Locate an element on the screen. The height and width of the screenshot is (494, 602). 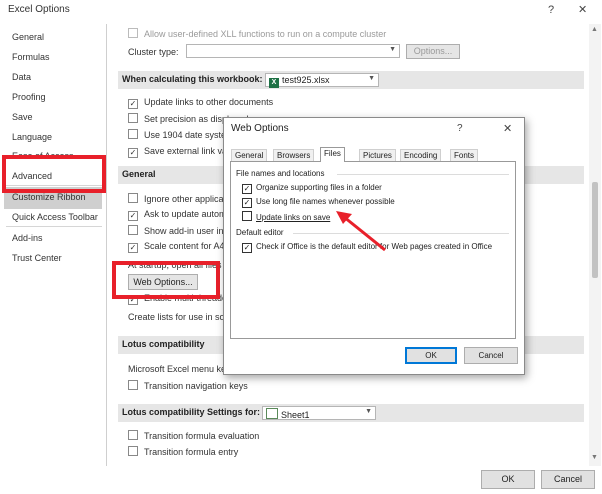
calc-workbook-select: Xtest925.xlsx ▼ is located at coordinates (322, 80).